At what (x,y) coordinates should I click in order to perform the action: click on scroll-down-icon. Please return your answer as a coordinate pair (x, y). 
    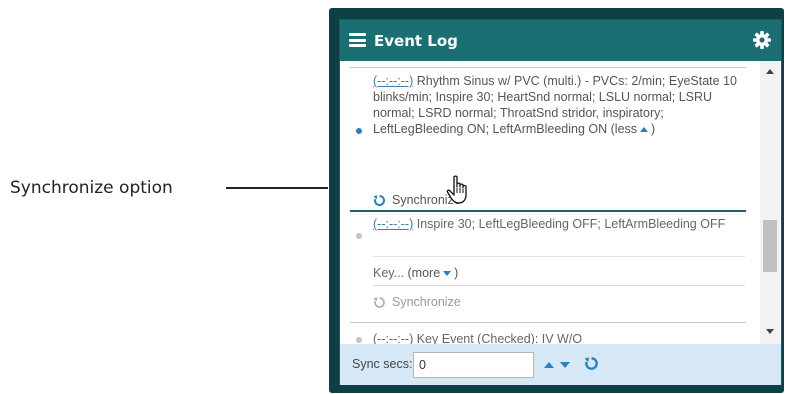
    Looking at the image, I should click on (770, 331).